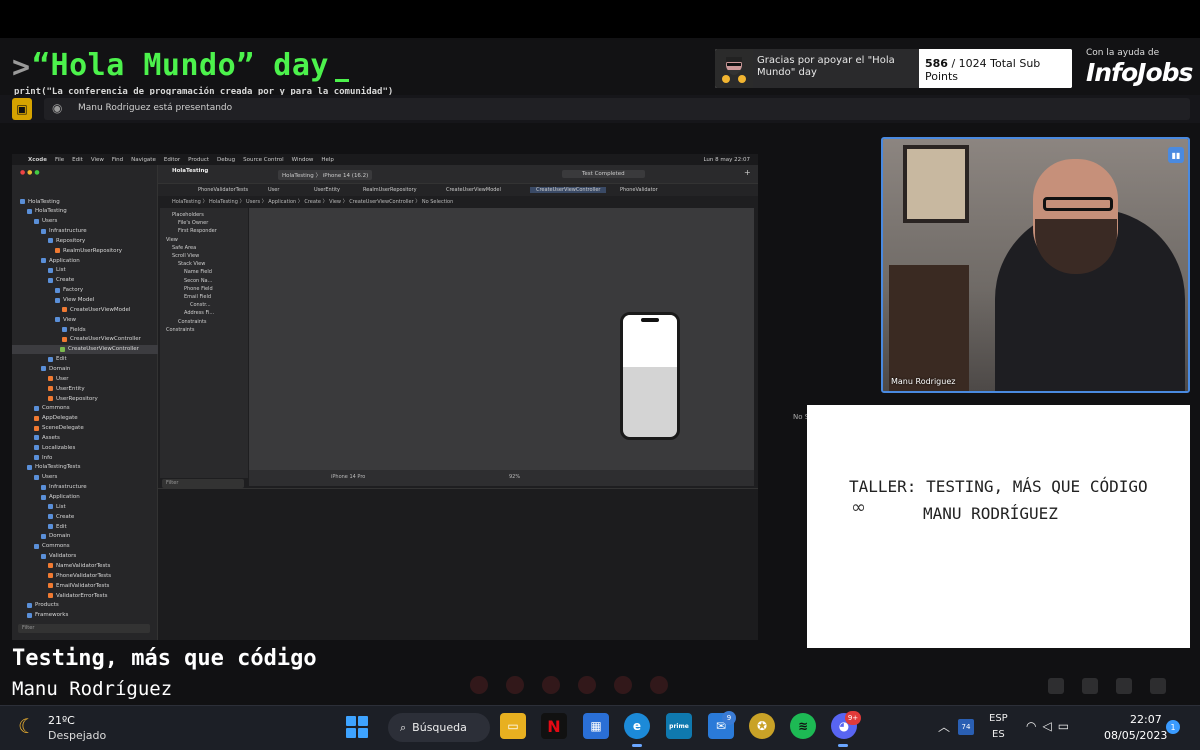  What do you see at coordinates (390, 190) in the screenshot?
I see `editor-tab: RealmUserRepository` at bounding box center [390, 190].